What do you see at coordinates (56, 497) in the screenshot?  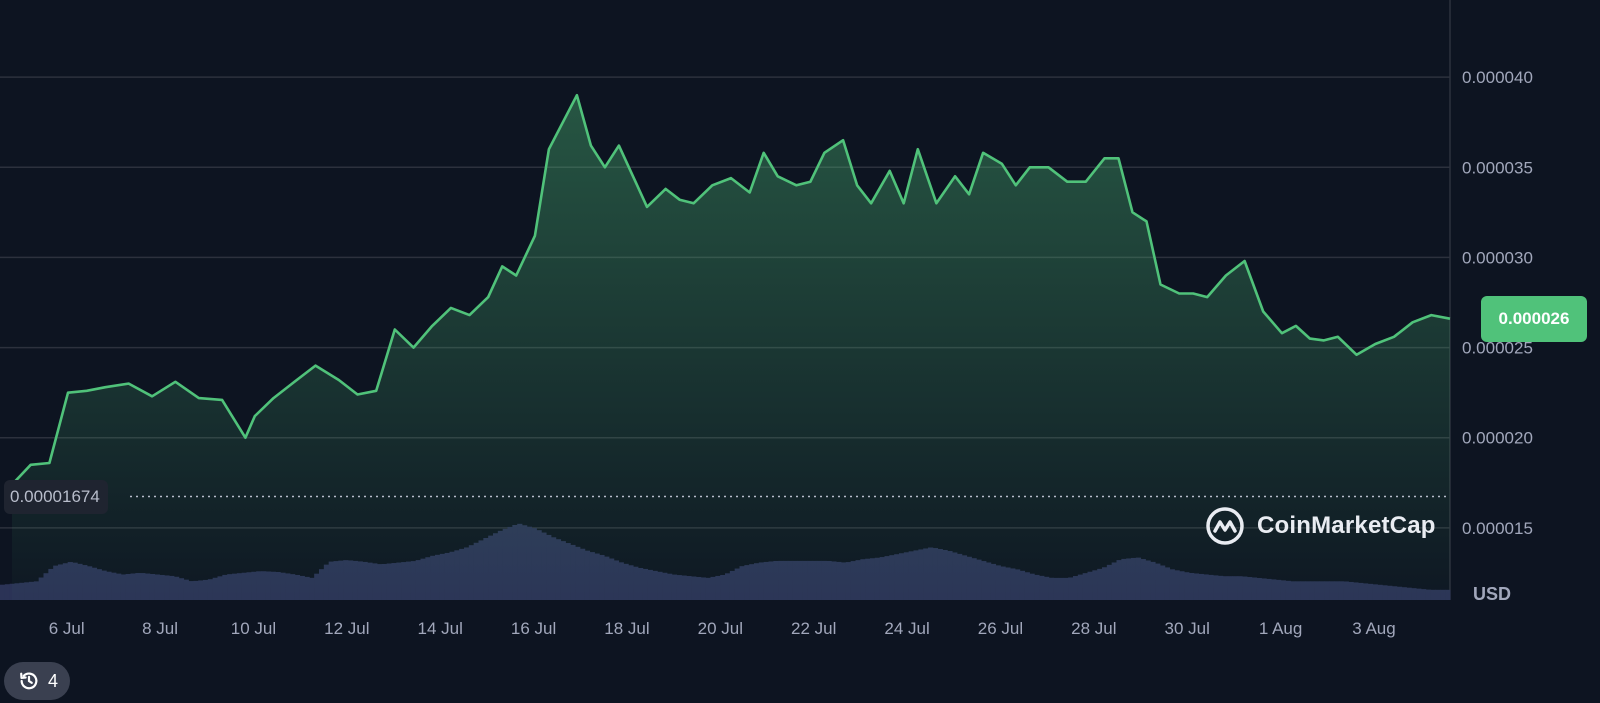 I see `open-price-label: 0.00001674` at bounding box center [56, 497].